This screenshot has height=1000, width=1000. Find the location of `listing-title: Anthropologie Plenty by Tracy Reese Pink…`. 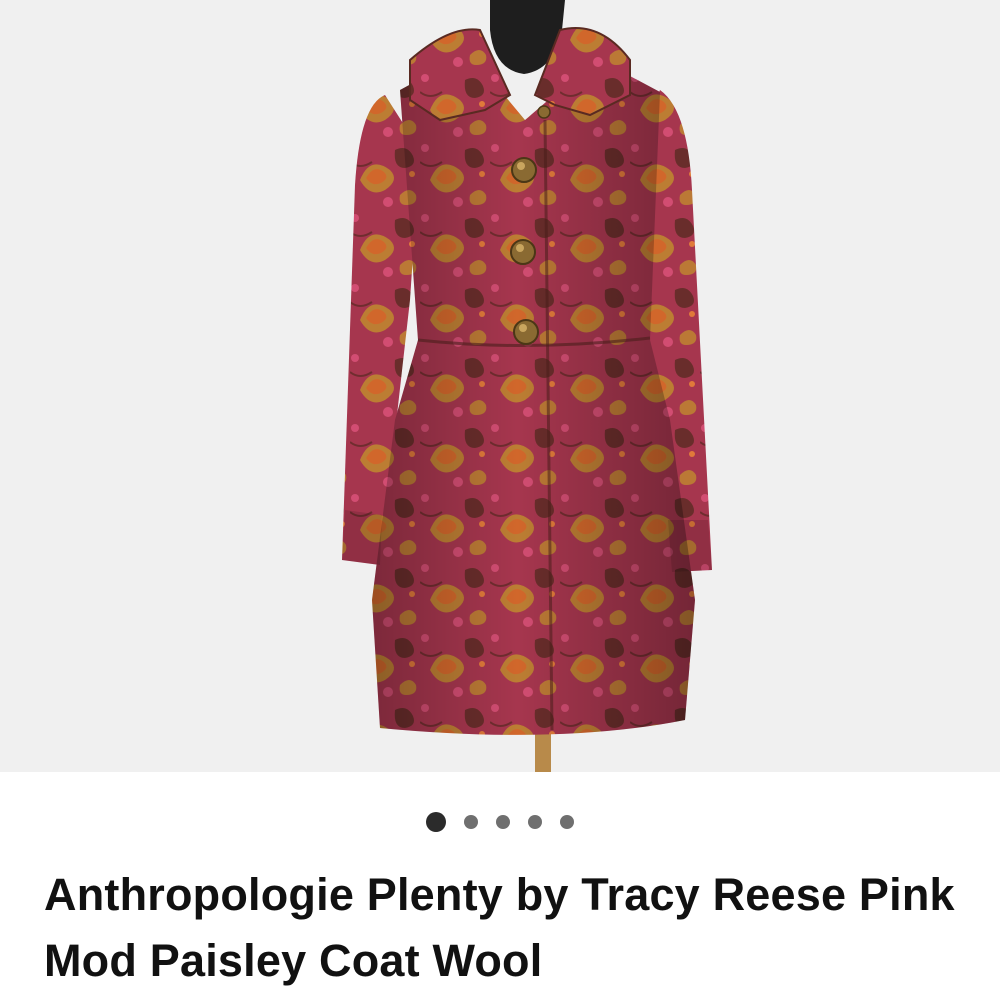

listing-title: Anthropologie Plenty by Tracy Reese Pink… is located at coordinates (499, 927).